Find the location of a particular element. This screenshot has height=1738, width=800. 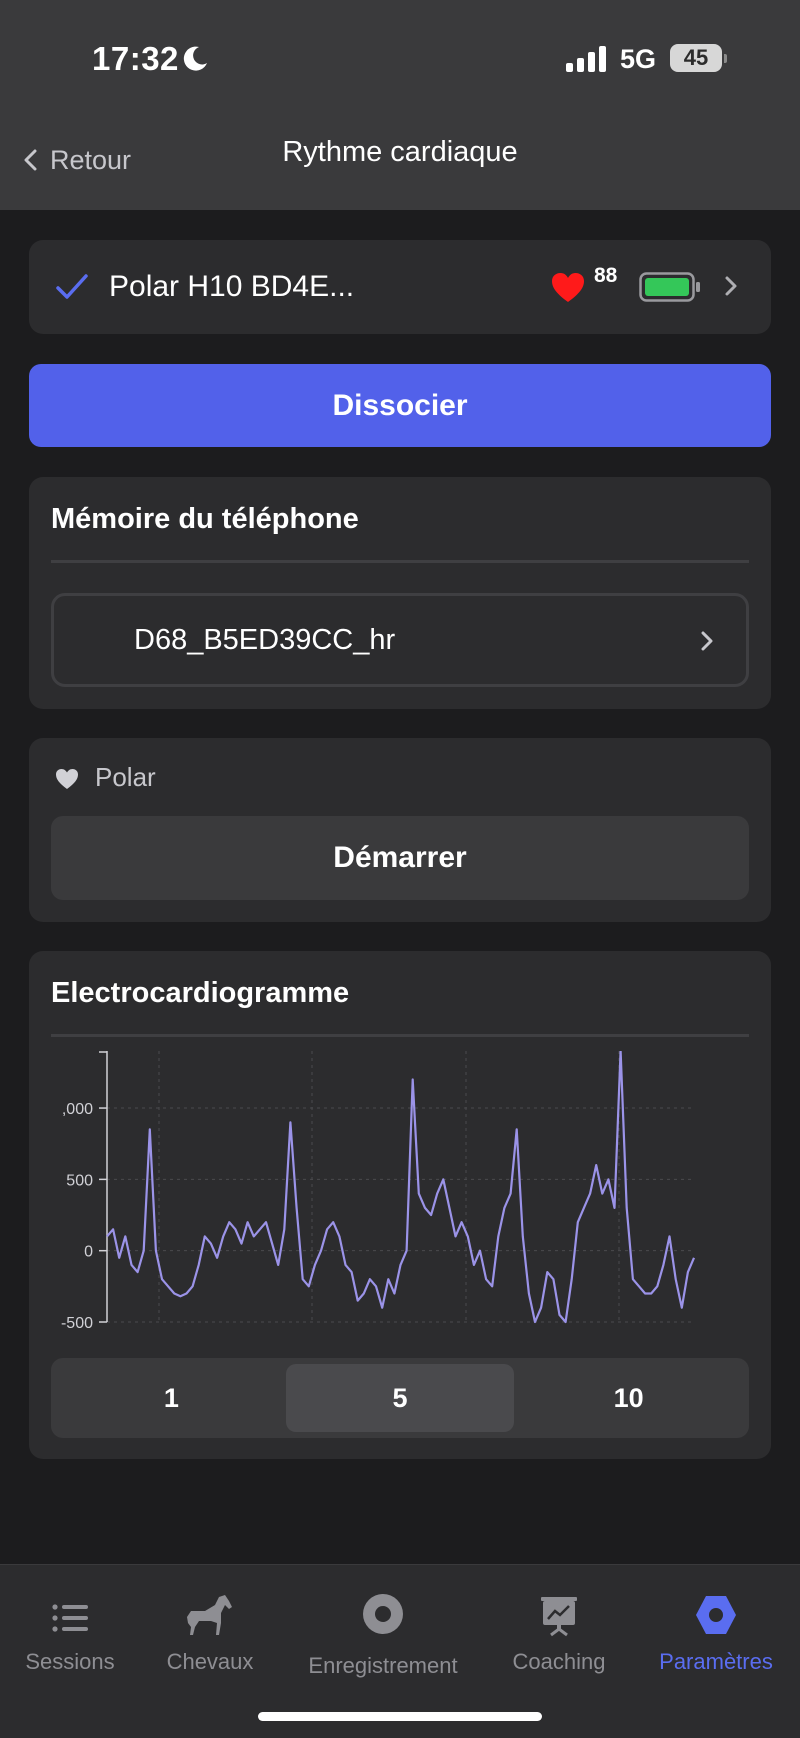

tab-label: Enregistrement is located at coordinates (383, 1665).